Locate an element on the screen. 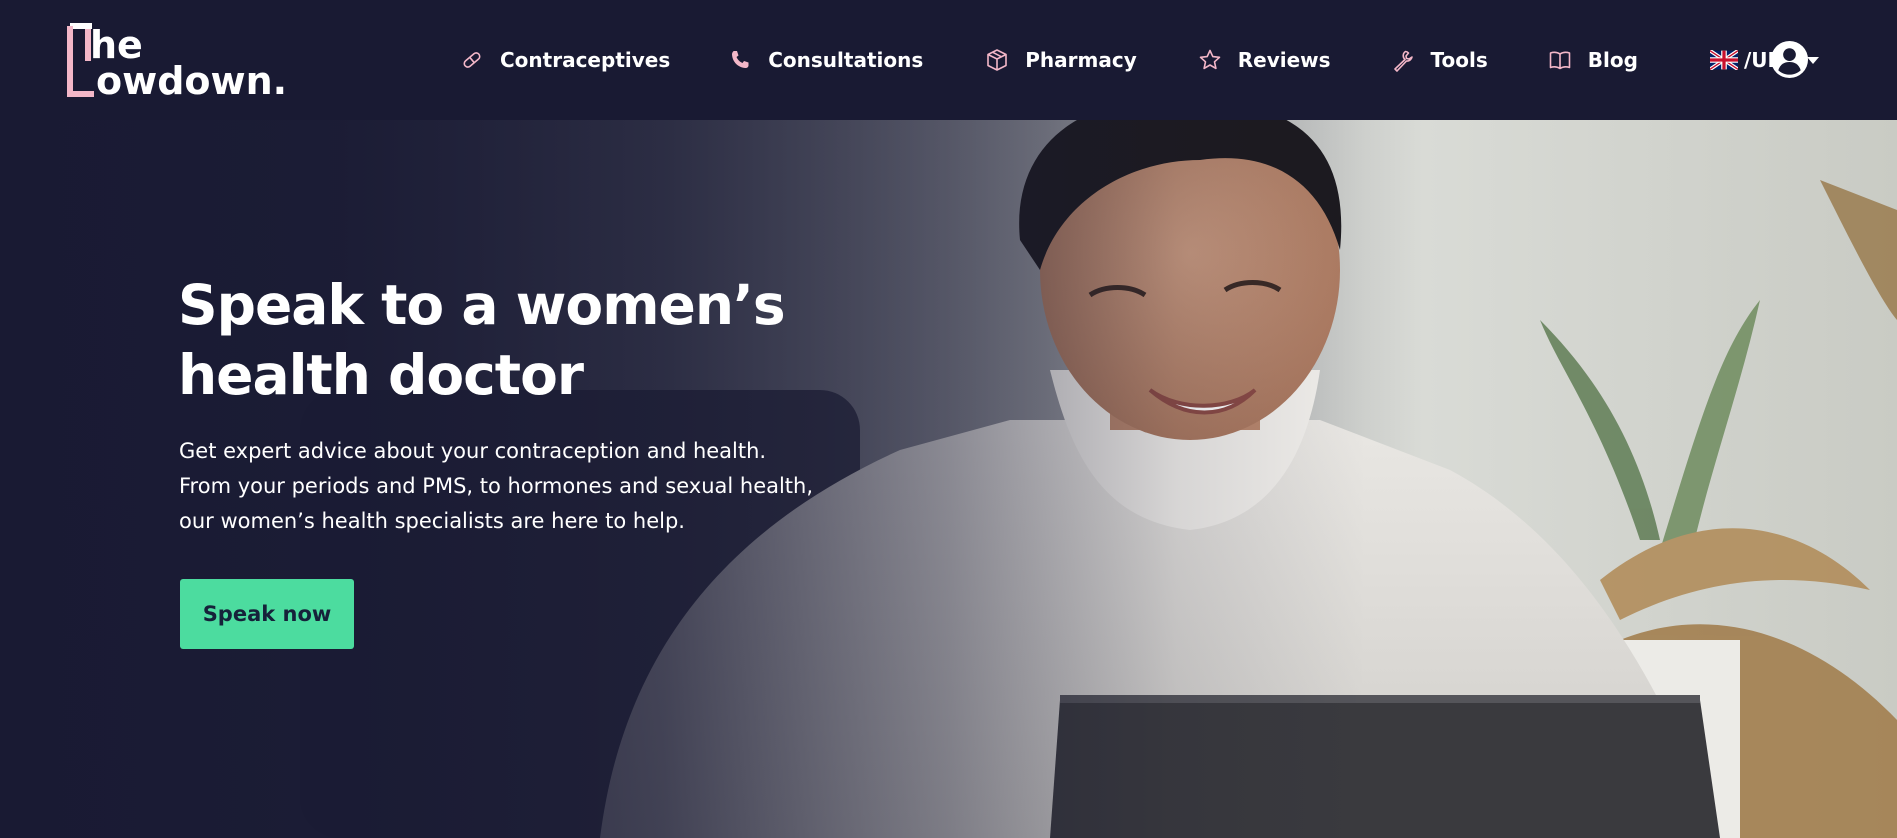  the-lowdown-logo: he owdown. is located at coordinates (196, 62).